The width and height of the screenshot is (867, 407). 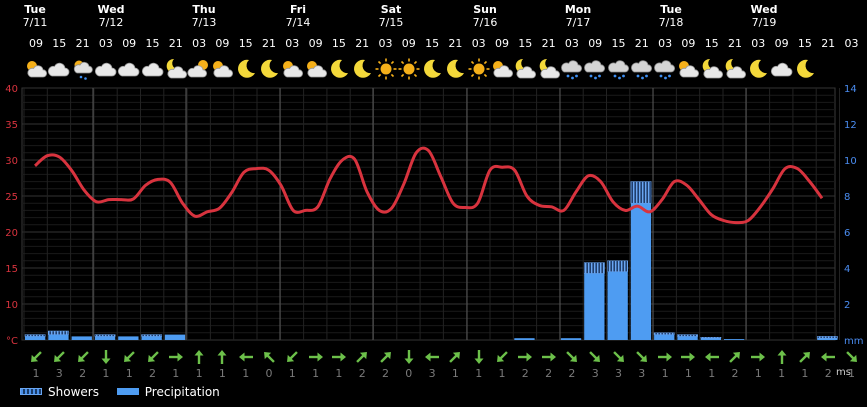 What do you see at coordinates (485, 9) in the screenshot?
I see `day-name: Sun` at bounding box center [485, 9].